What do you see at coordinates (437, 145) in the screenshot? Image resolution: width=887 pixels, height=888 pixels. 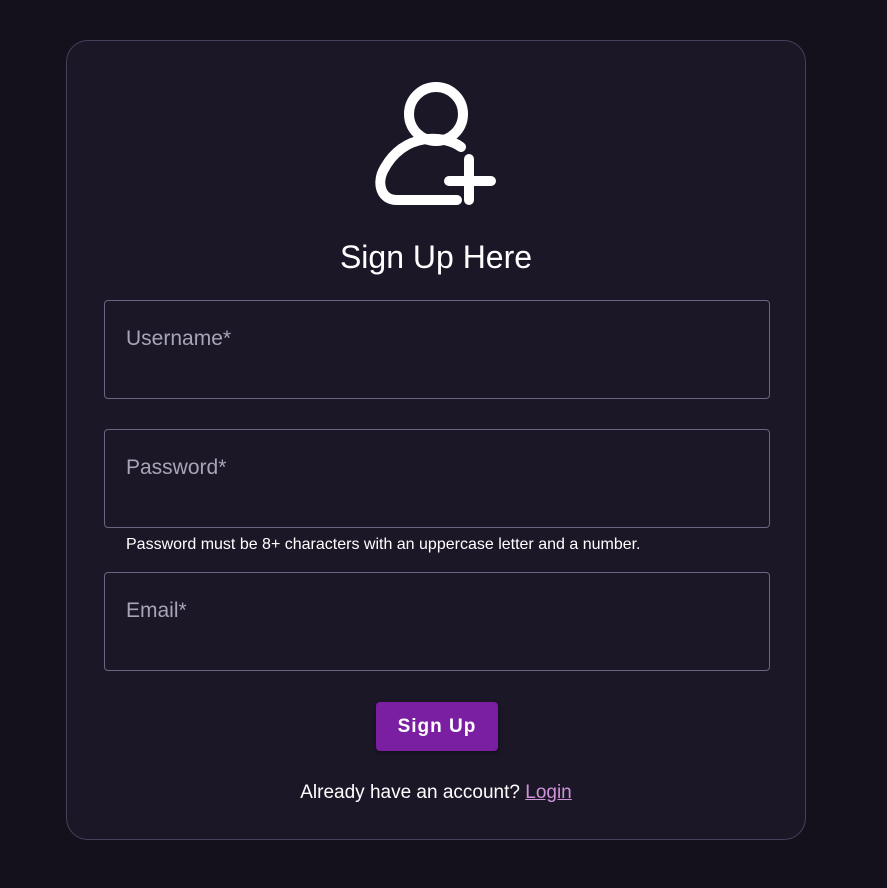 I see `person-add-icon` at bounding box center [437, 145].